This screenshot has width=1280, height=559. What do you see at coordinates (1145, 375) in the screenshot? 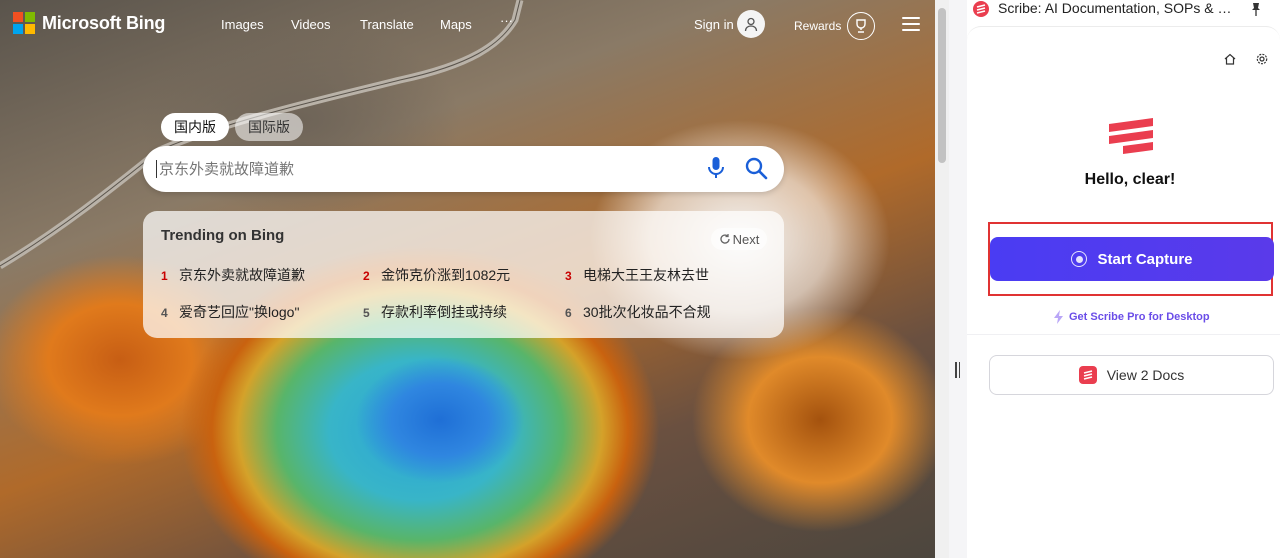
I see `view-docs-label: View 2 Docs` at bounding box center [1145, 375].